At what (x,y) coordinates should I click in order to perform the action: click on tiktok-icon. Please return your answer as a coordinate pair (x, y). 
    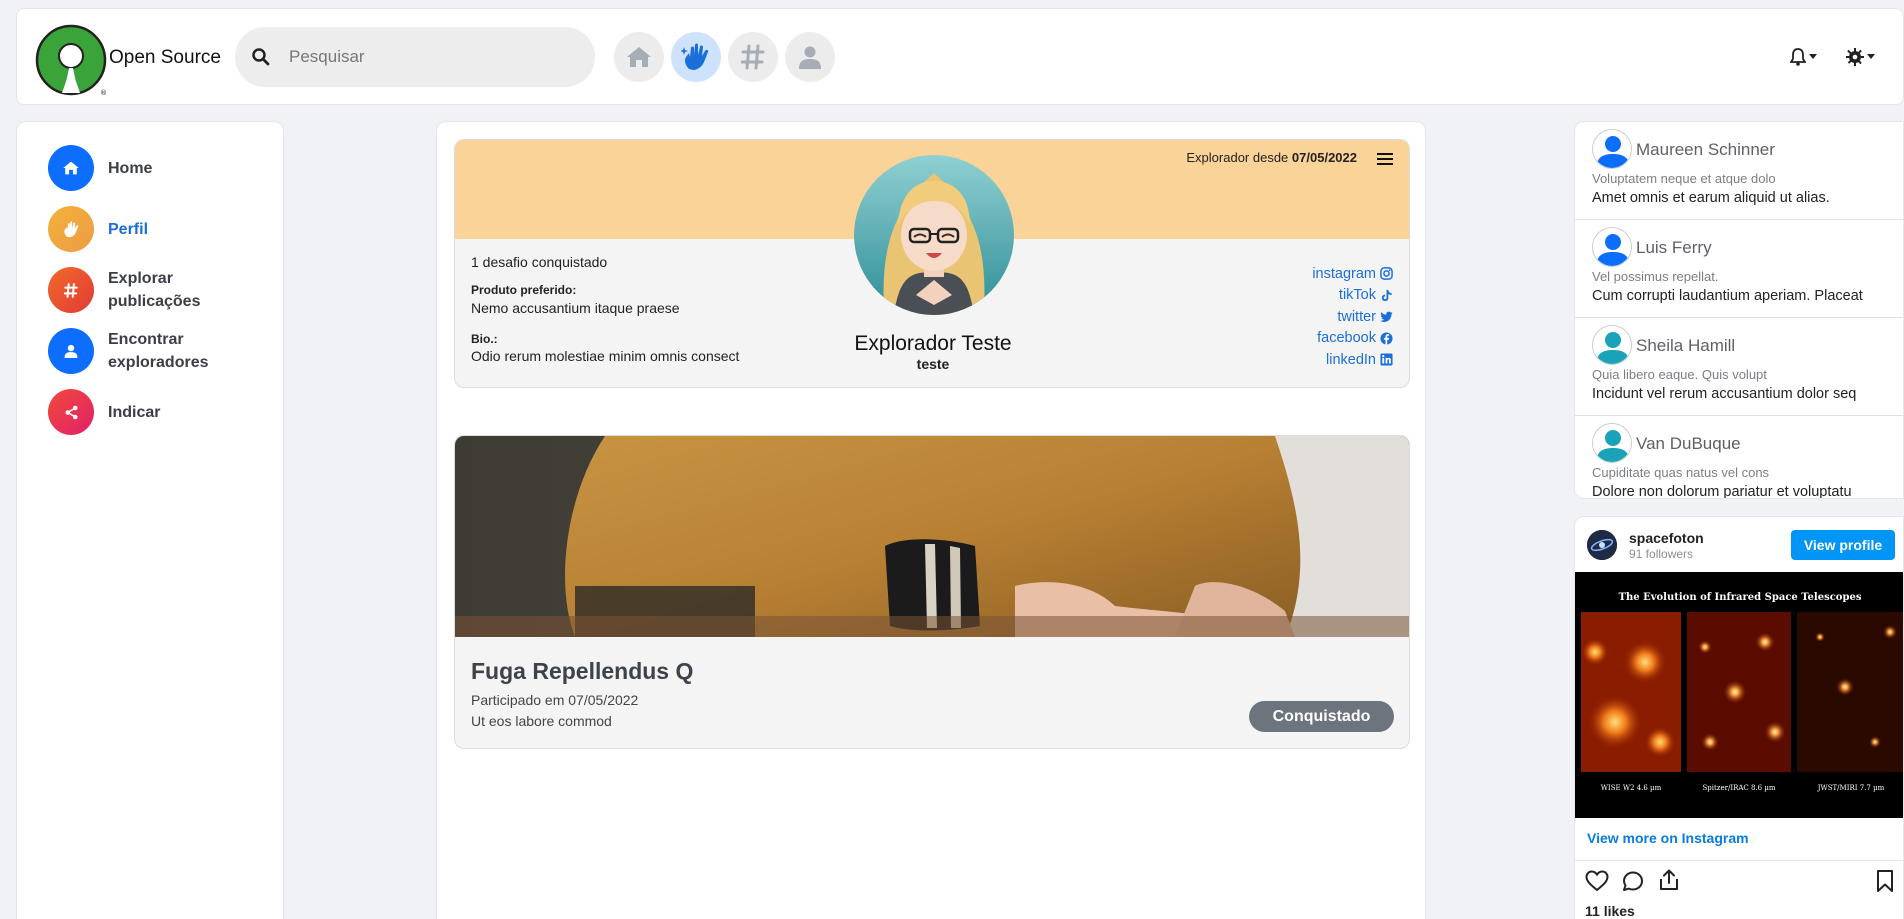
    Looking at the image, I should click on (1386, 295).